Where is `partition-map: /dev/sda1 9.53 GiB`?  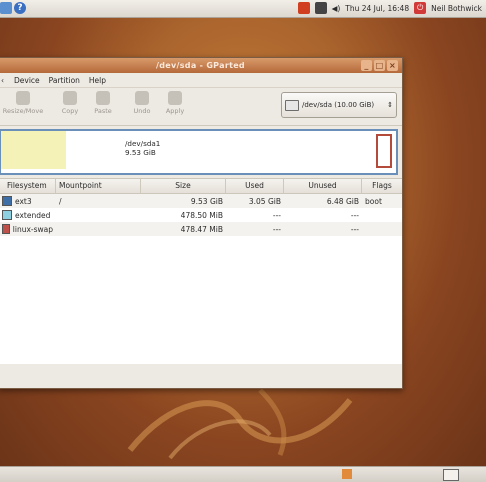 partition-map: /dev/sda1 9.53 GiB is located at coordinates (199, 152).